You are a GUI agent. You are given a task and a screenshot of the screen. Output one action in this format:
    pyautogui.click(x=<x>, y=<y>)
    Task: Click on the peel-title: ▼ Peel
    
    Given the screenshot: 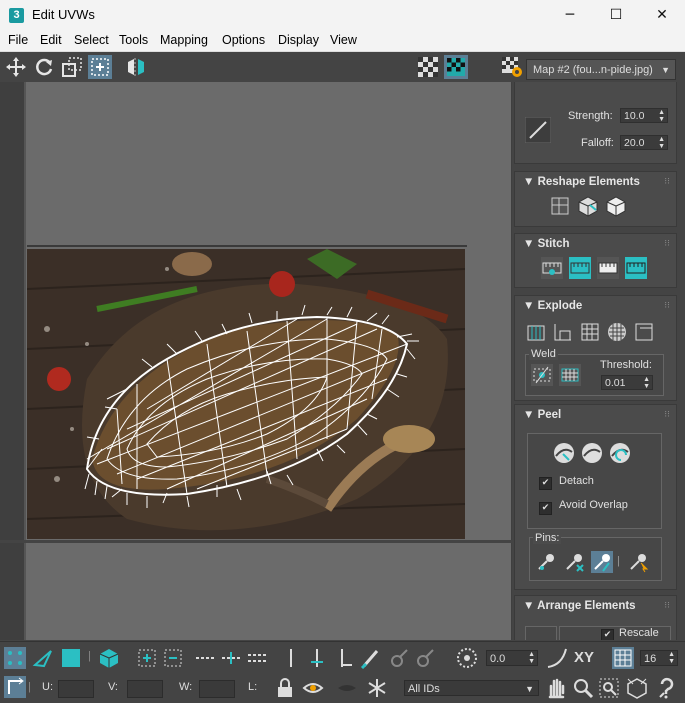 What is the action you would take?
    pyautogui.click(x=542, y=415)
    